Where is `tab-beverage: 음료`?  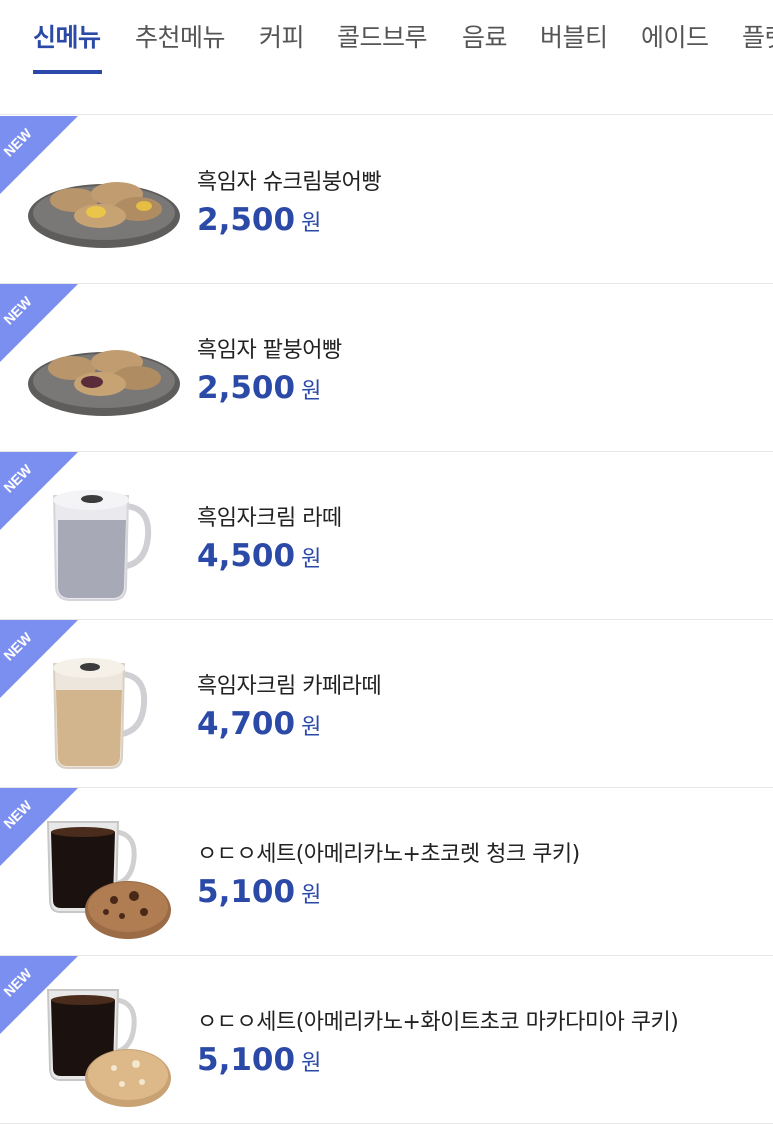 tab-beverage: 음료 is located at coordinates (485, 36).